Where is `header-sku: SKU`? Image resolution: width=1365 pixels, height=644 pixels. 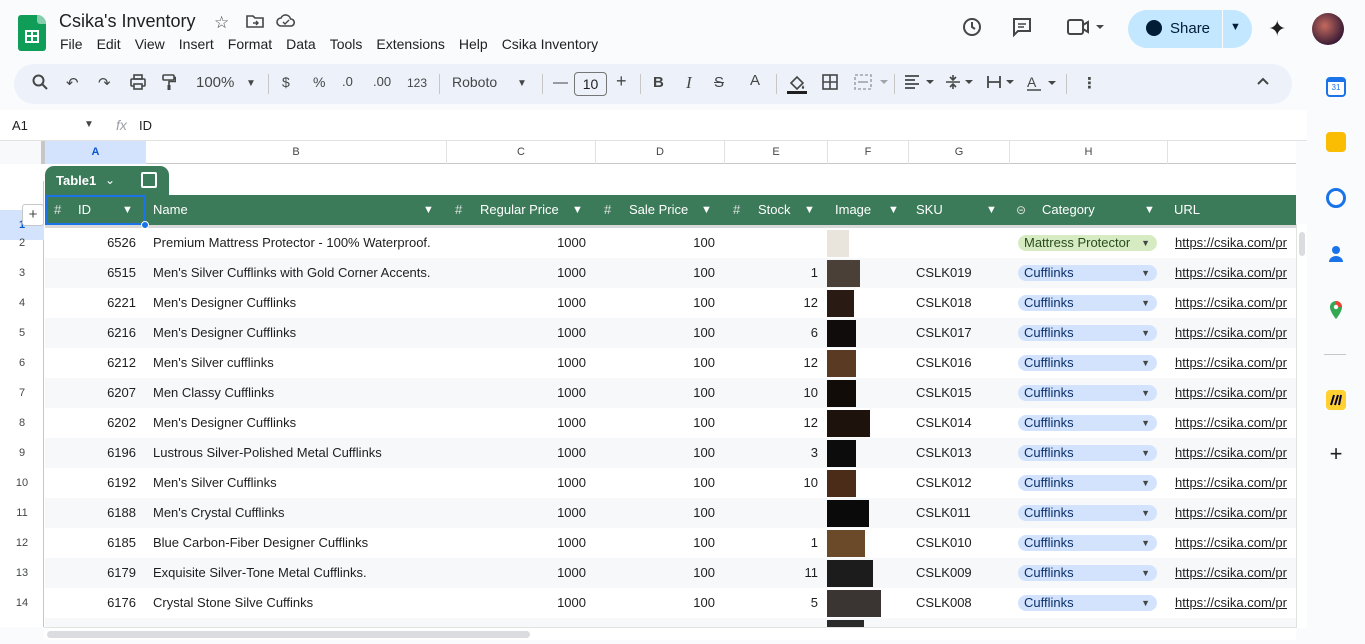
header-sku: SKU is located at coordinates (929, 210).